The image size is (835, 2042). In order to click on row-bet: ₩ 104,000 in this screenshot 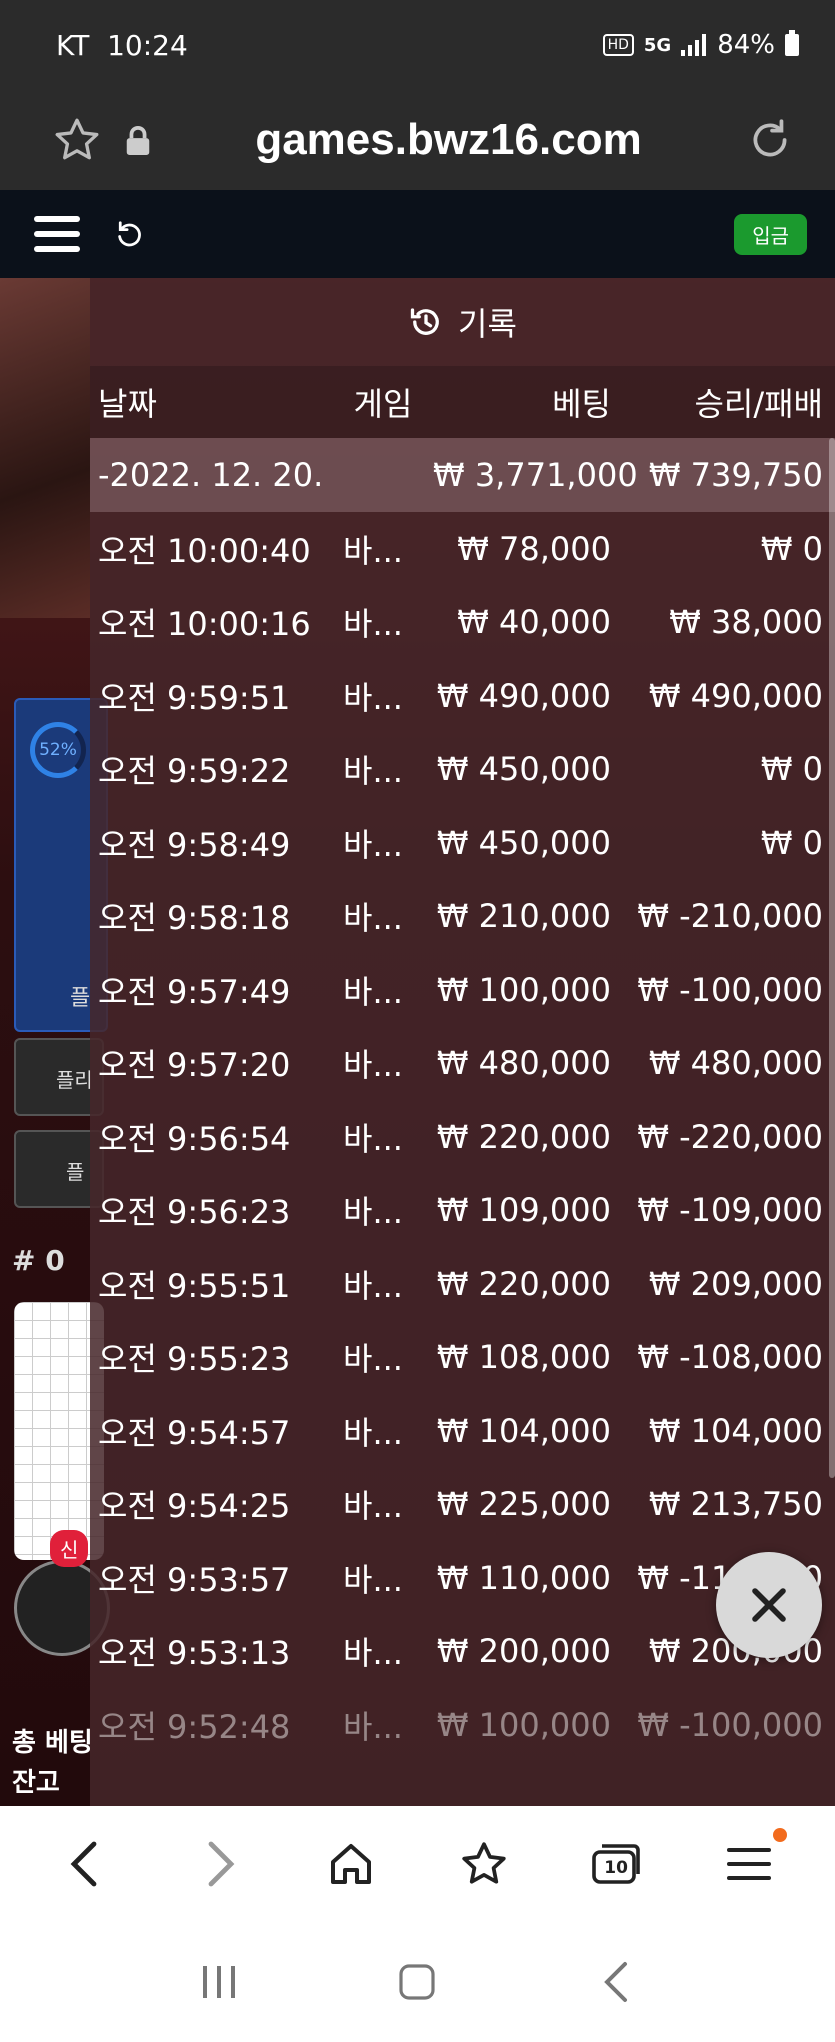, I will do `click(523, 1430)`.